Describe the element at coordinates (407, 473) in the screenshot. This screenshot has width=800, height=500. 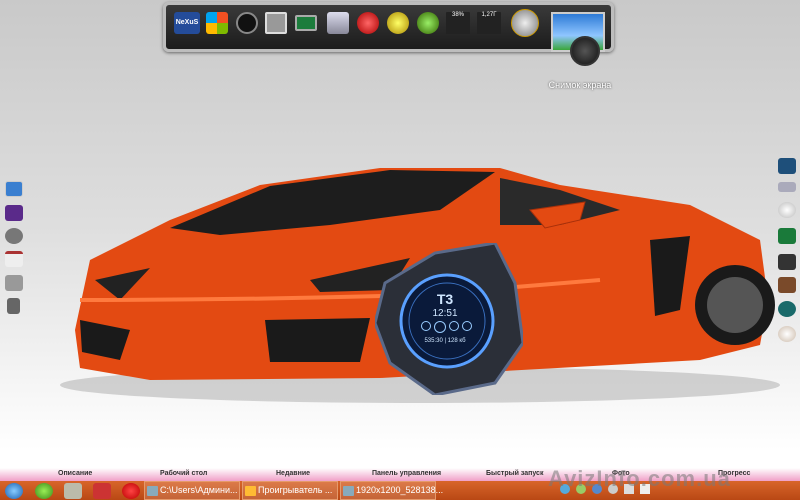
I see `section-label: Панель управления` at that location.